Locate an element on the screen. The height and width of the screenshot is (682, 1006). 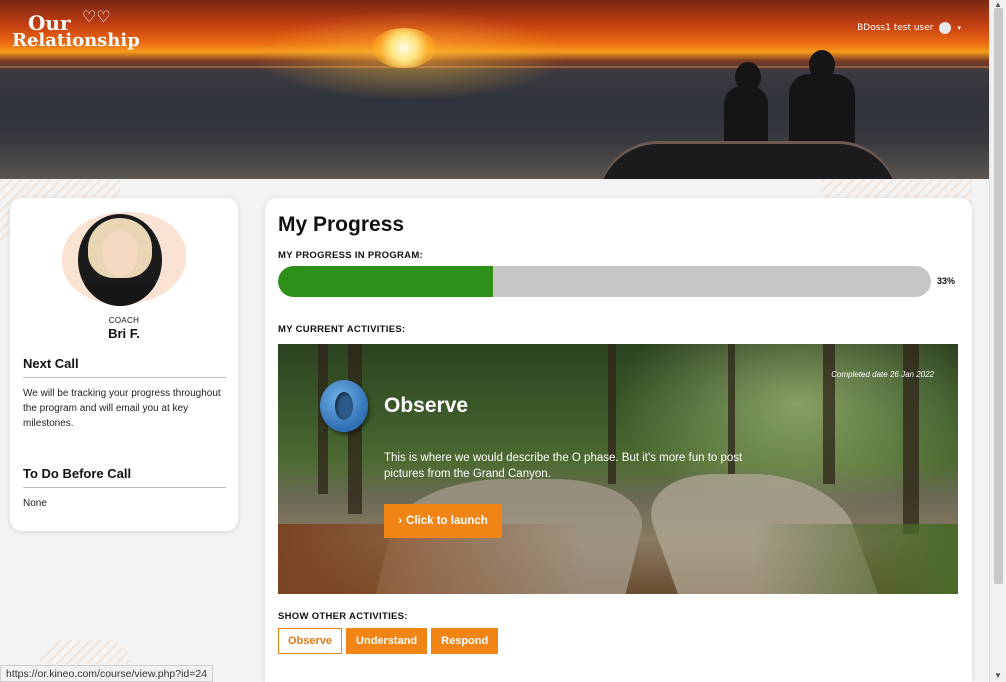
activity-title: Observe is located at coordinates (426, 405).